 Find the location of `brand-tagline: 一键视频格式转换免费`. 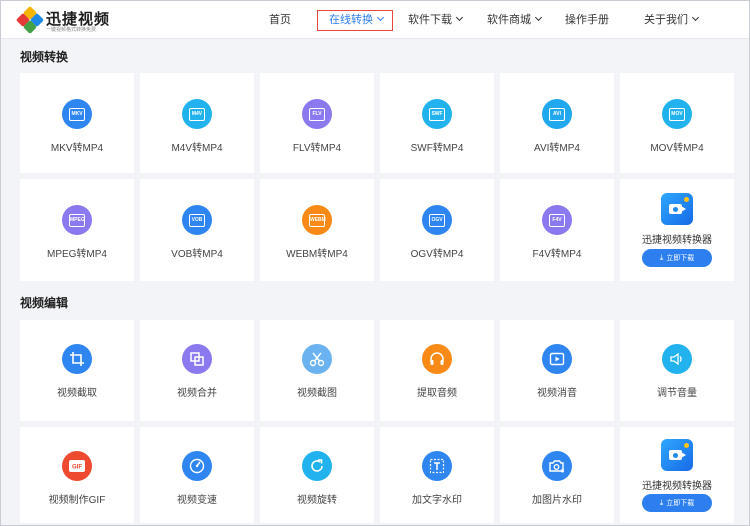

brand-tagline: 一键视频格式转换免费 is located at coordinates (71, 30).